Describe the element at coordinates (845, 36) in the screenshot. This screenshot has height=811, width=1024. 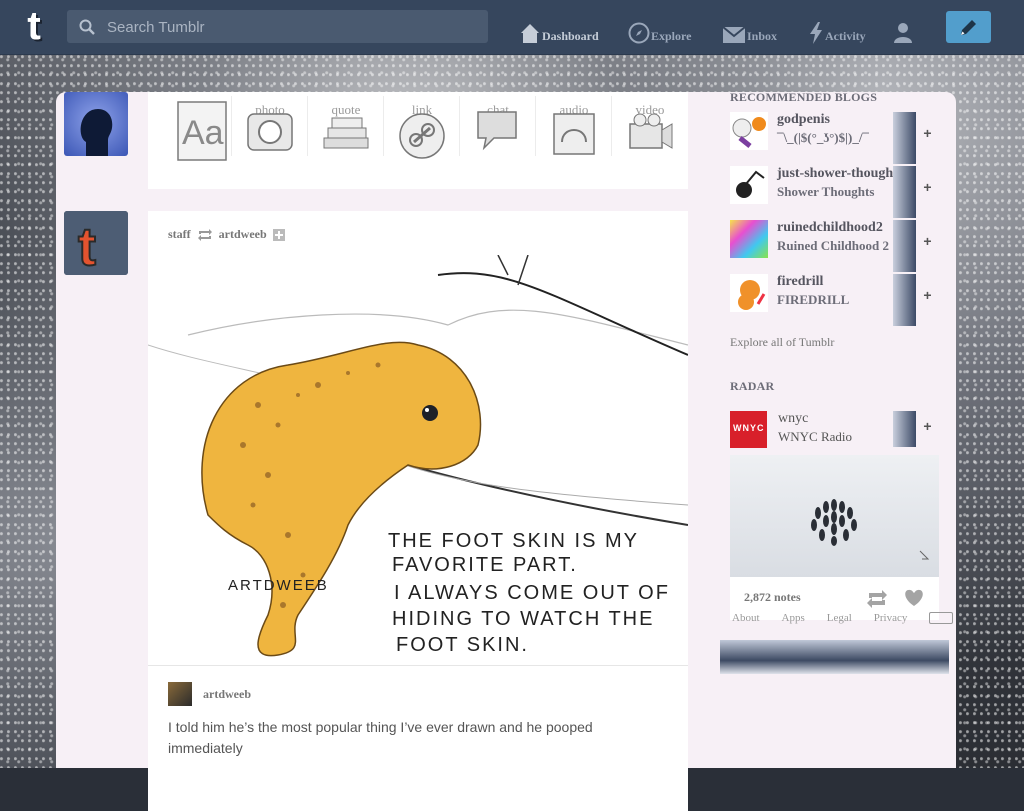
I see `nav-label-activity: Activity` at that location.